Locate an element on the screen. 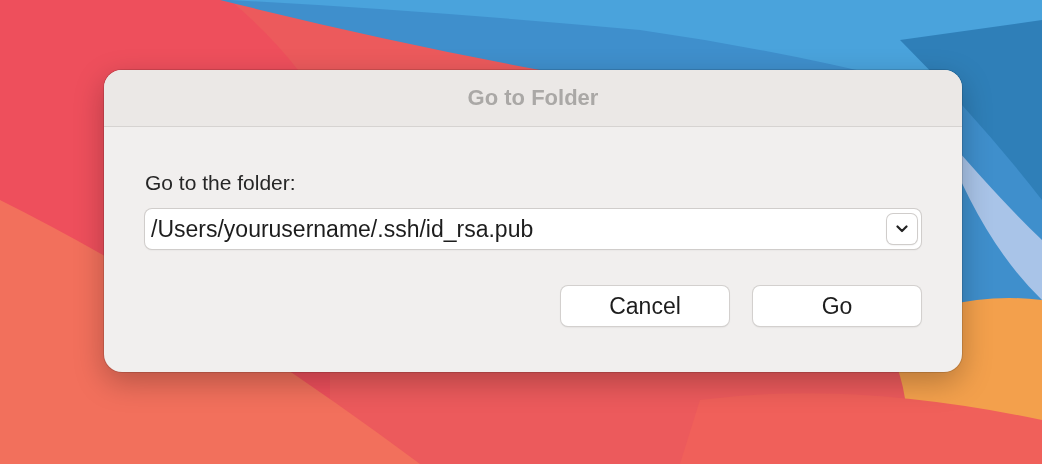 This screenshot has height=464, width=1042. dialog-title: Go to Folder is located at coordinates (533, 98).